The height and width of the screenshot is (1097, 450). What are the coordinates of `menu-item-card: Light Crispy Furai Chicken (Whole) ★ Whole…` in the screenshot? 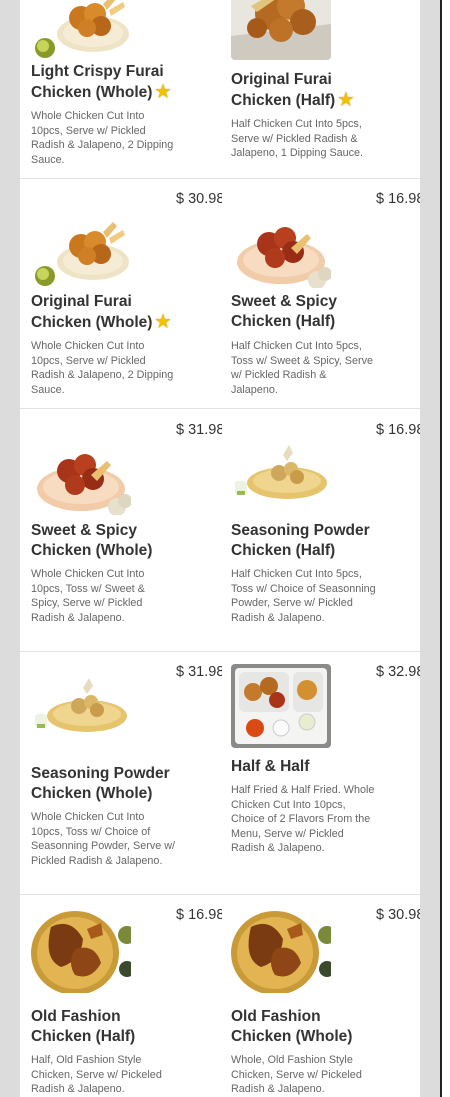 It's located at (120, 89).